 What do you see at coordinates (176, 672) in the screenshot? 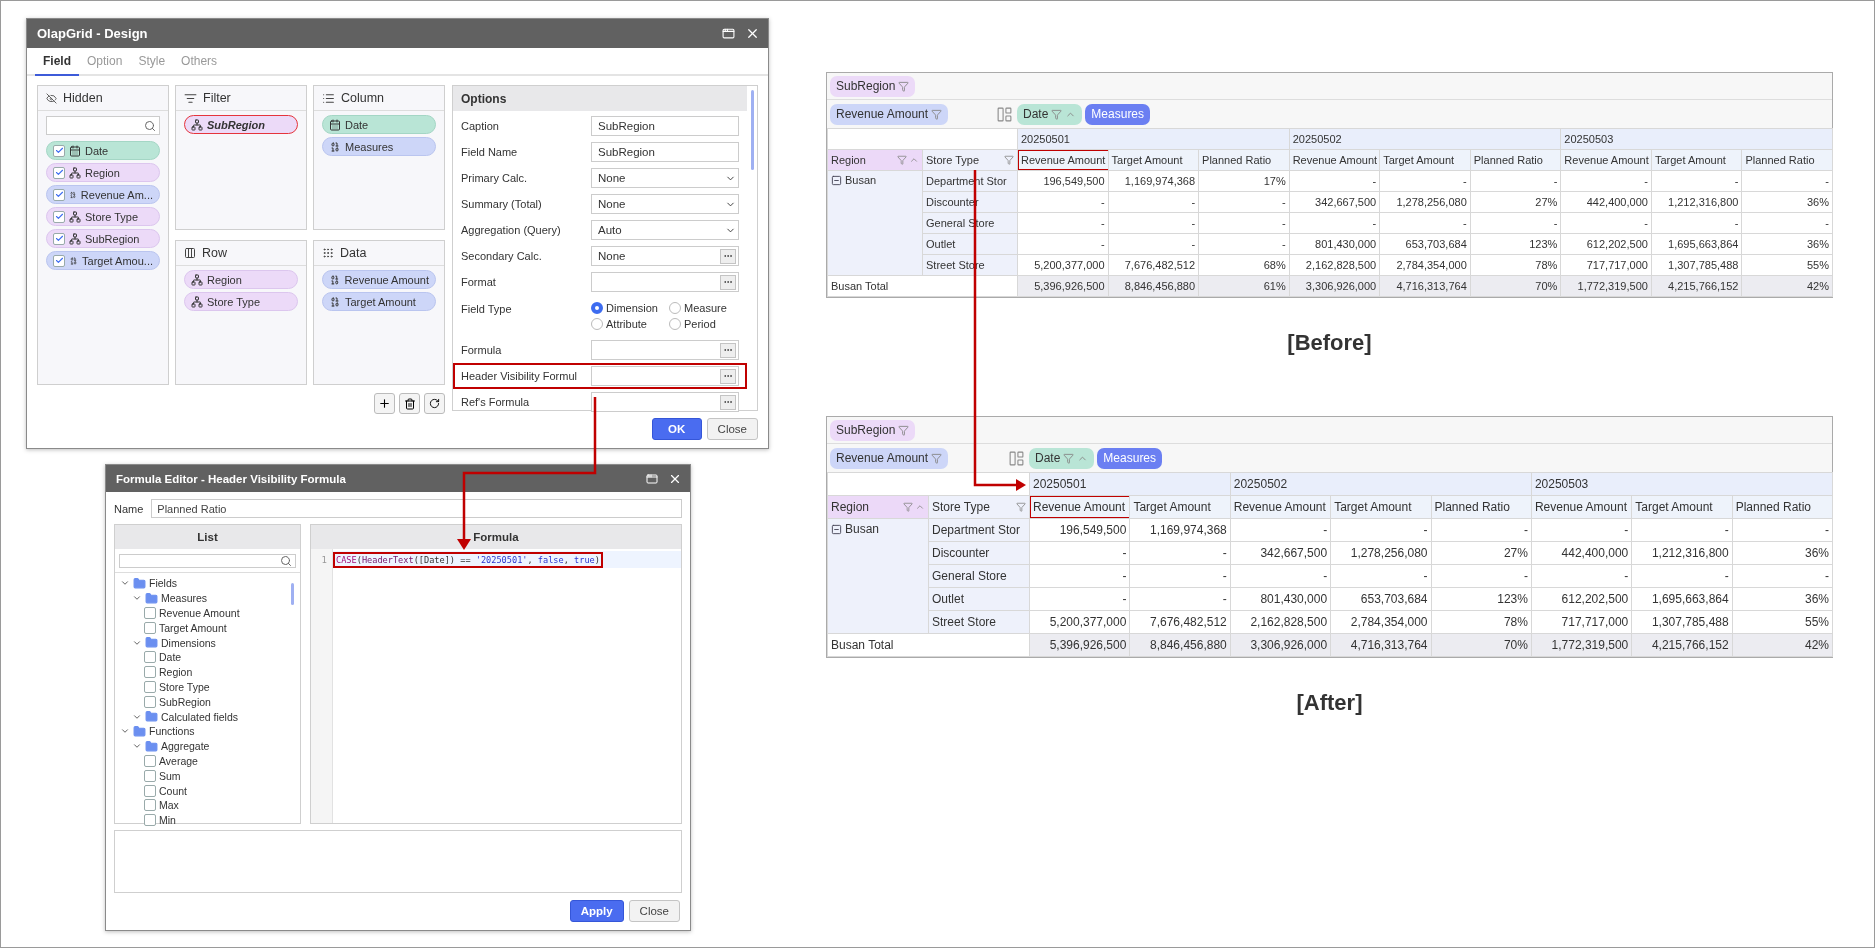
I see `tree-item: Region` at bounding box center [176, 672].